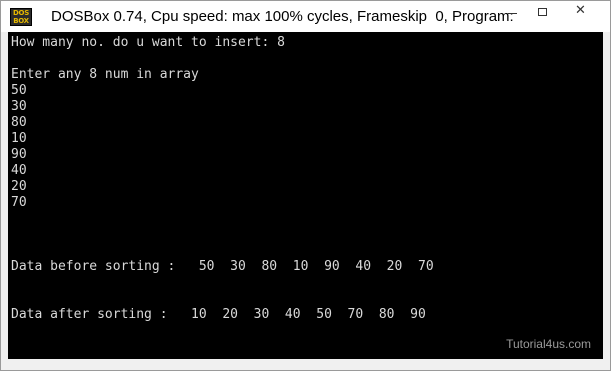 Image resolution: width=611 pixels, height=371 pixels. I want to click on maximize-button, so click(543, 11).